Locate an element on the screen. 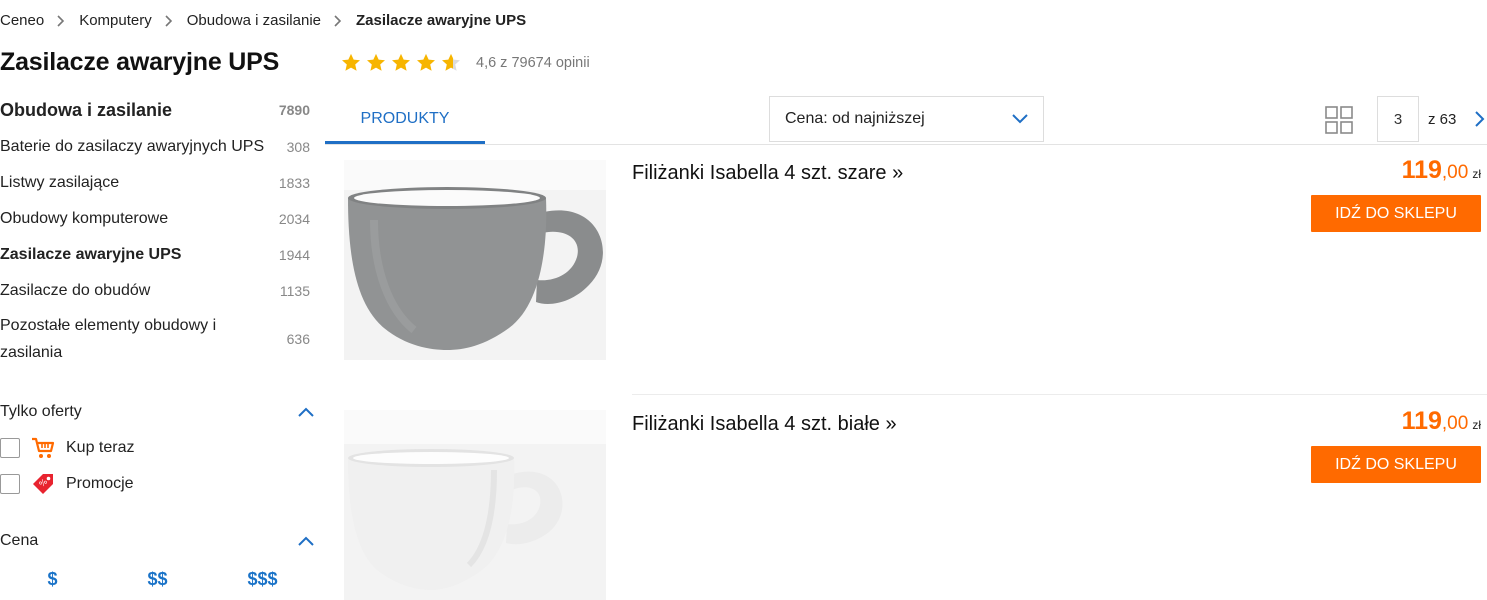 This screenshot has height=600, width=1487. category-item: Obudowy komputerowe 2034 is located at coordinates (155, 219).